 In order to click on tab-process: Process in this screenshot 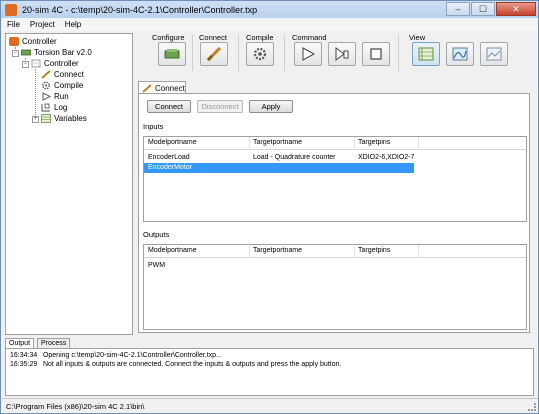, I will do `click(54, 343)`.